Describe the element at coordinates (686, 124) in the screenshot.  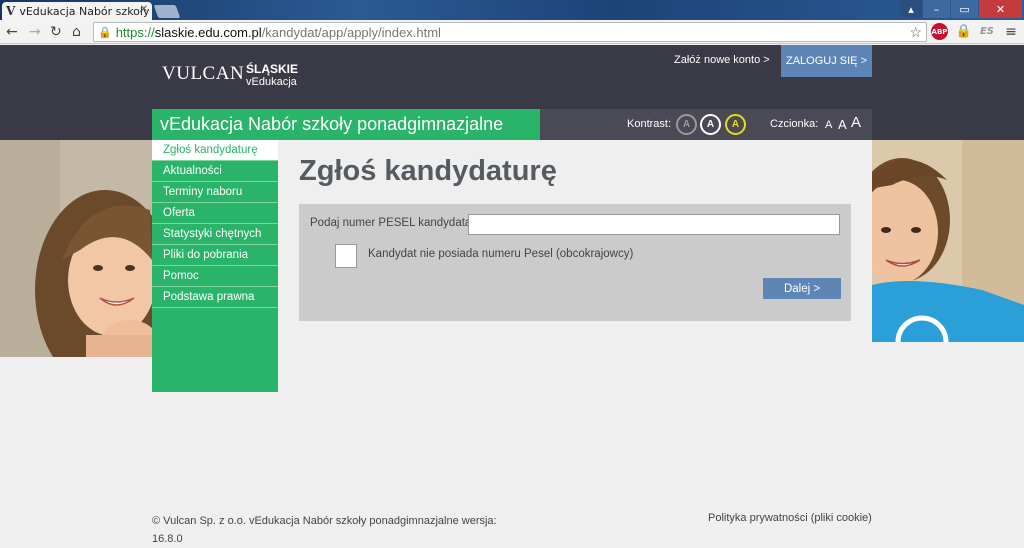
I see `contrast-normal-button: A` at that location.